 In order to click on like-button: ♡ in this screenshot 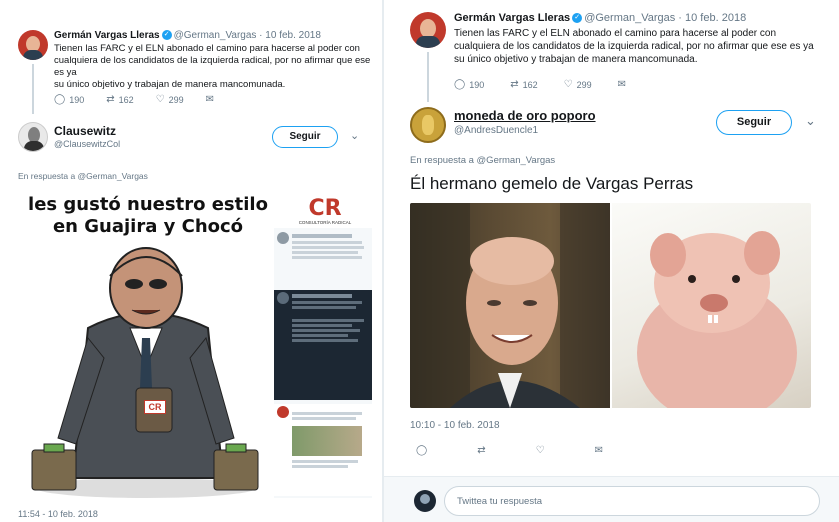, I will do `click(542, 450)`.